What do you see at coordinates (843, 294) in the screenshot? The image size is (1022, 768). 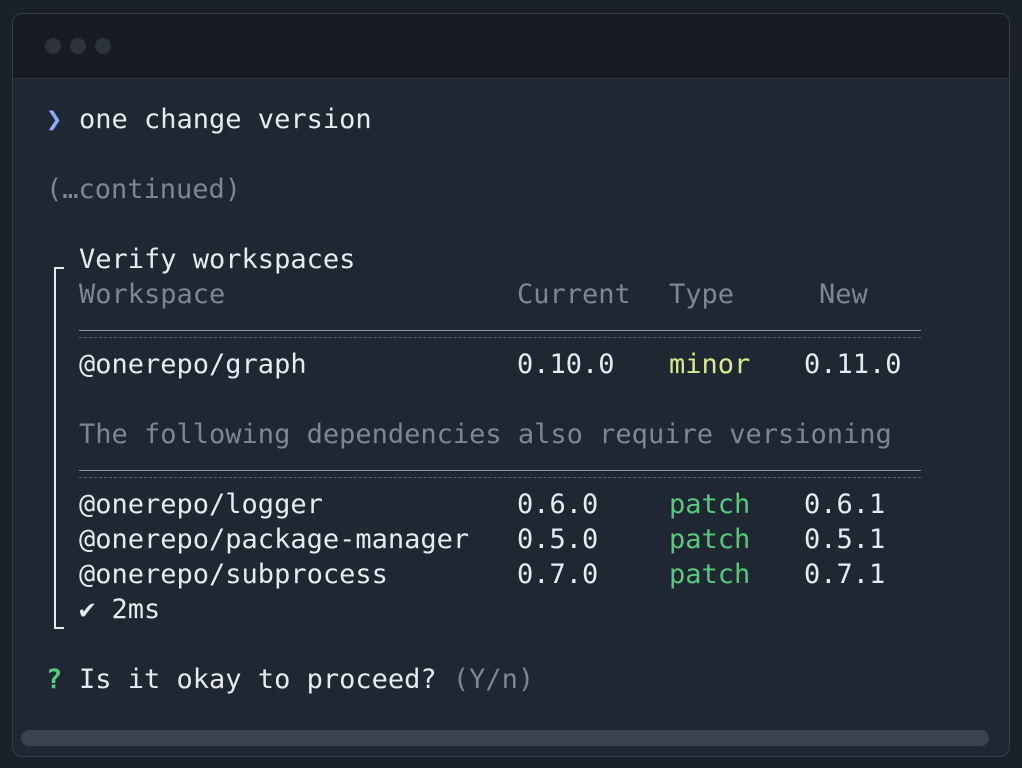 I see `column-header-new: New` at bounding box center [843, 294].